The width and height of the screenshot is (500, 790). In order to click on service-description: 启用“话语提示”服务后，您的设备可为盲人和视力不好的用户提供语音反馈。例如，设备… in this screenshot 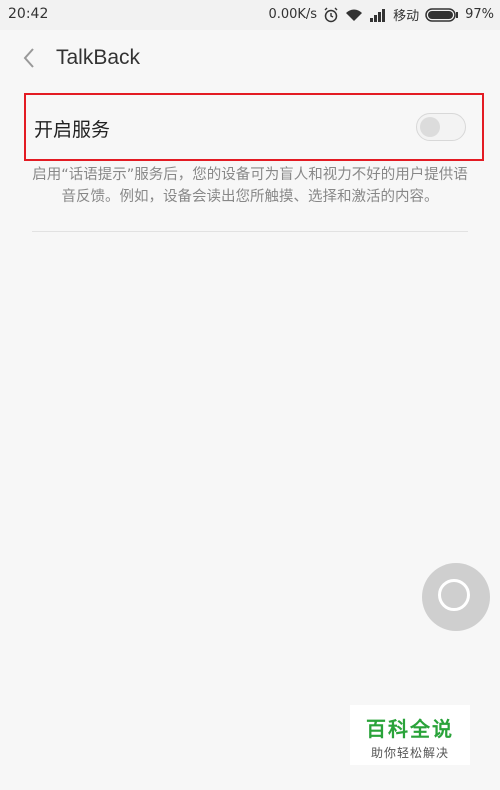, I will do `click(250, 186)`.